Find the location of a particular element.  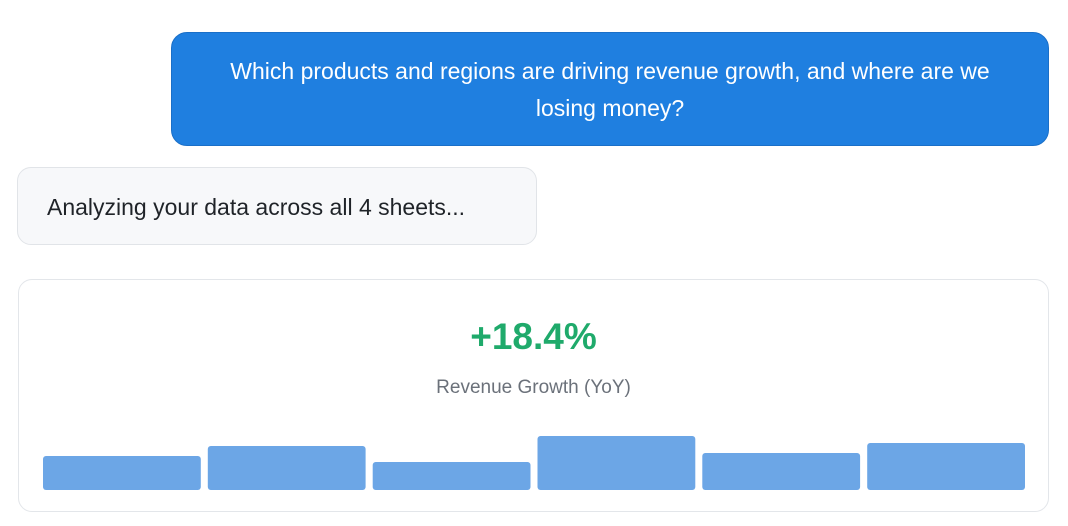

revenue-bar-chart is located at coordinates (534, 463).